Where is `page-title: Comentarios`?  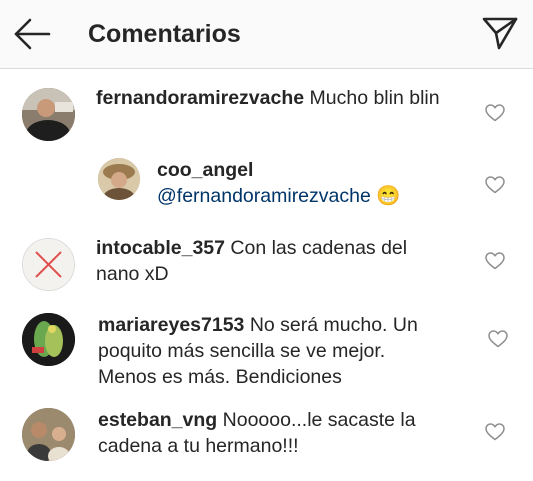
page-title: Comentarios is located at coordinates (164, 34).